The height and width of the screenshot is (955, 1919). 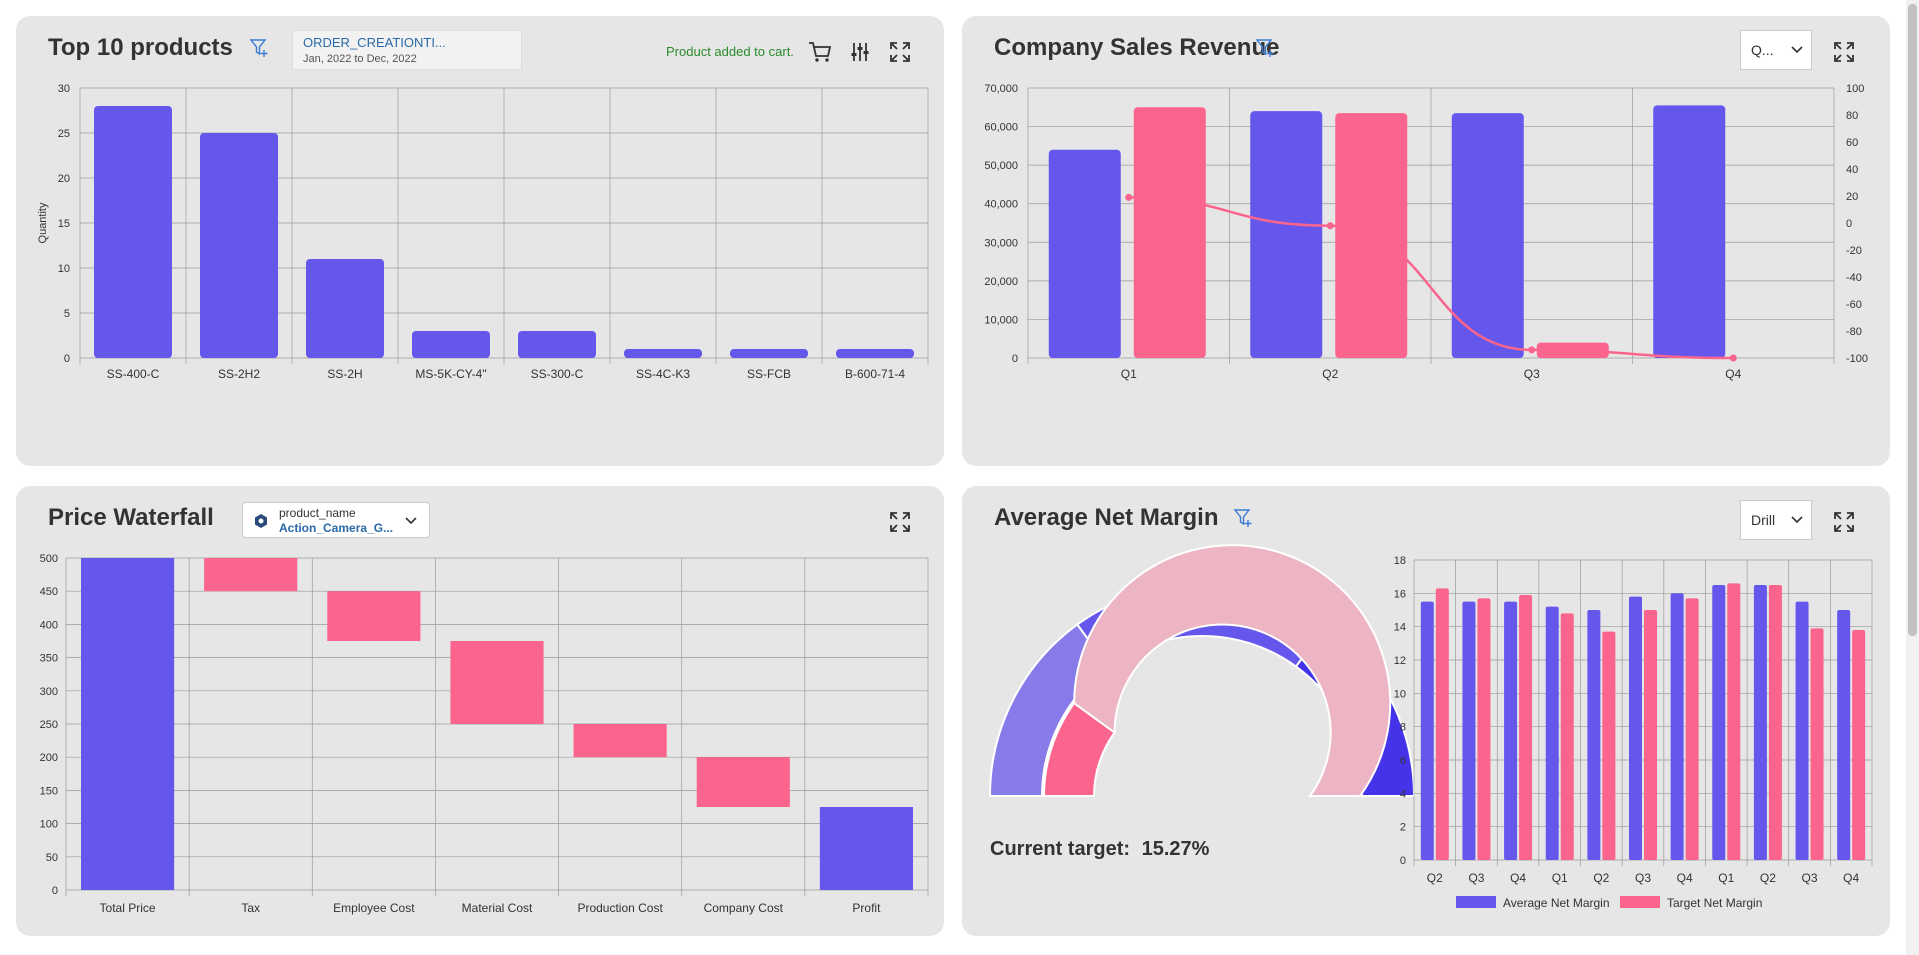 I want to click on cube-icon, so click(x=261, y=521).